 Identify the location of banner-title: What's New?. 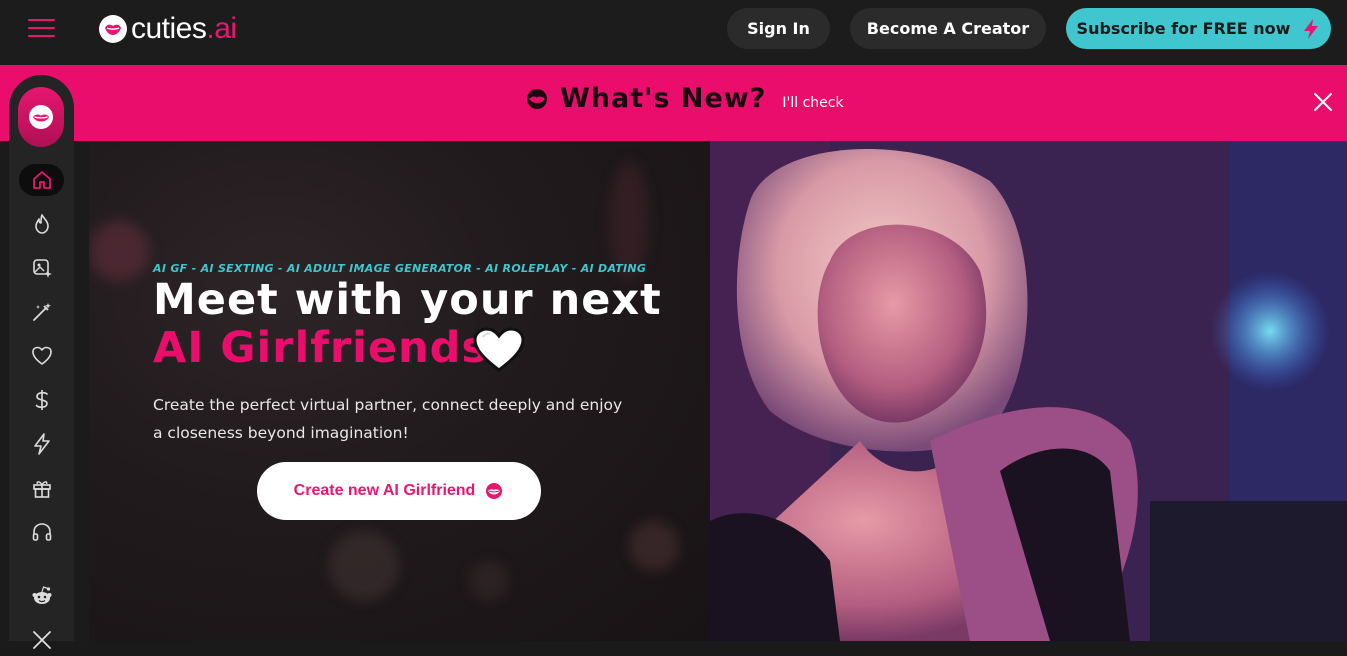
(663, 98).